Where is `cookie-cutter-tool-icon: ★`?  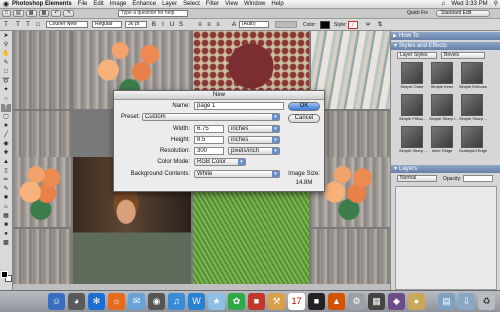
cookie-cutter-tool-icon: ★ is located at coordinates (6, 126).